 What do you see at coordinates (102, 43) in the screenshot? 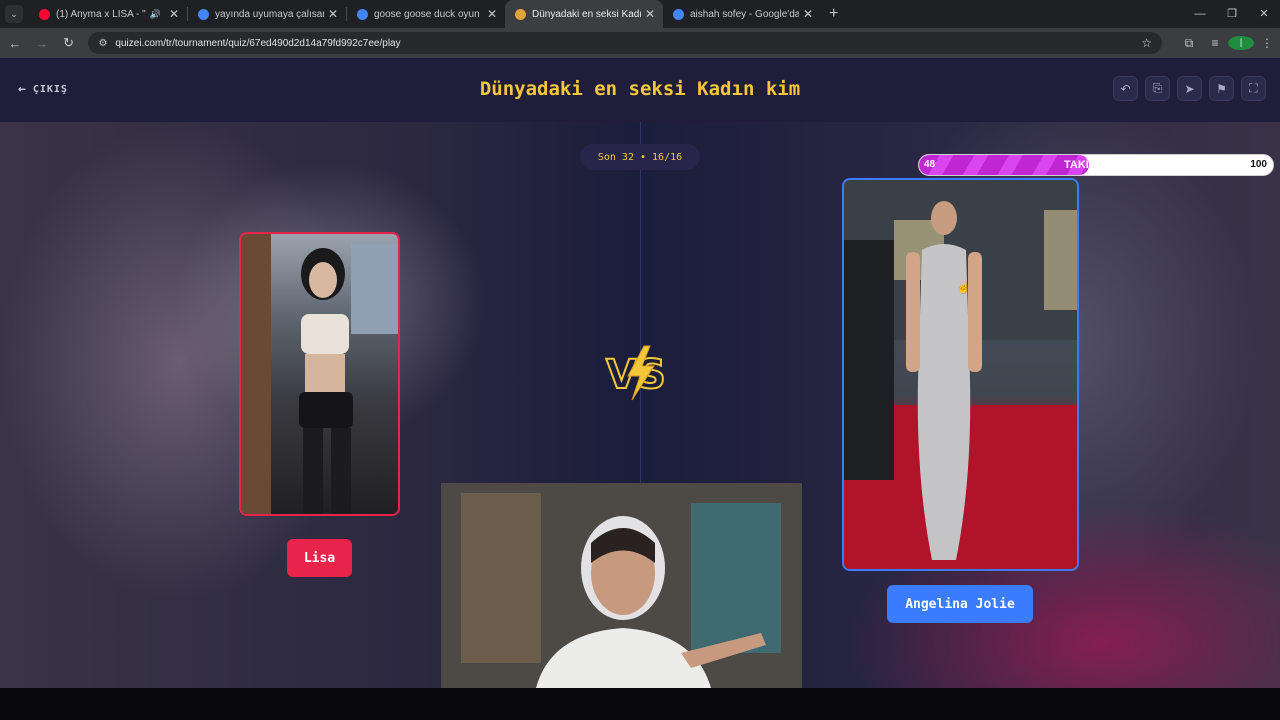
I see `site-info-icon: ⚙` at bounding box center [102, 43].